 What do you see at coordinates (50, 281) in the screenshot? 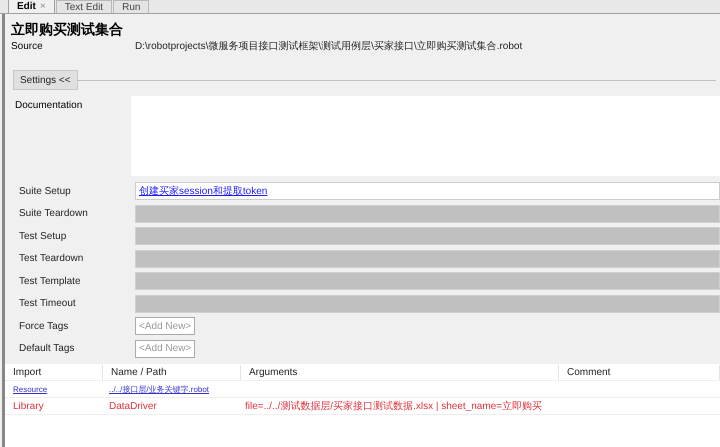
I see `setting-label: Test Template` at bounding box center [50, 281].